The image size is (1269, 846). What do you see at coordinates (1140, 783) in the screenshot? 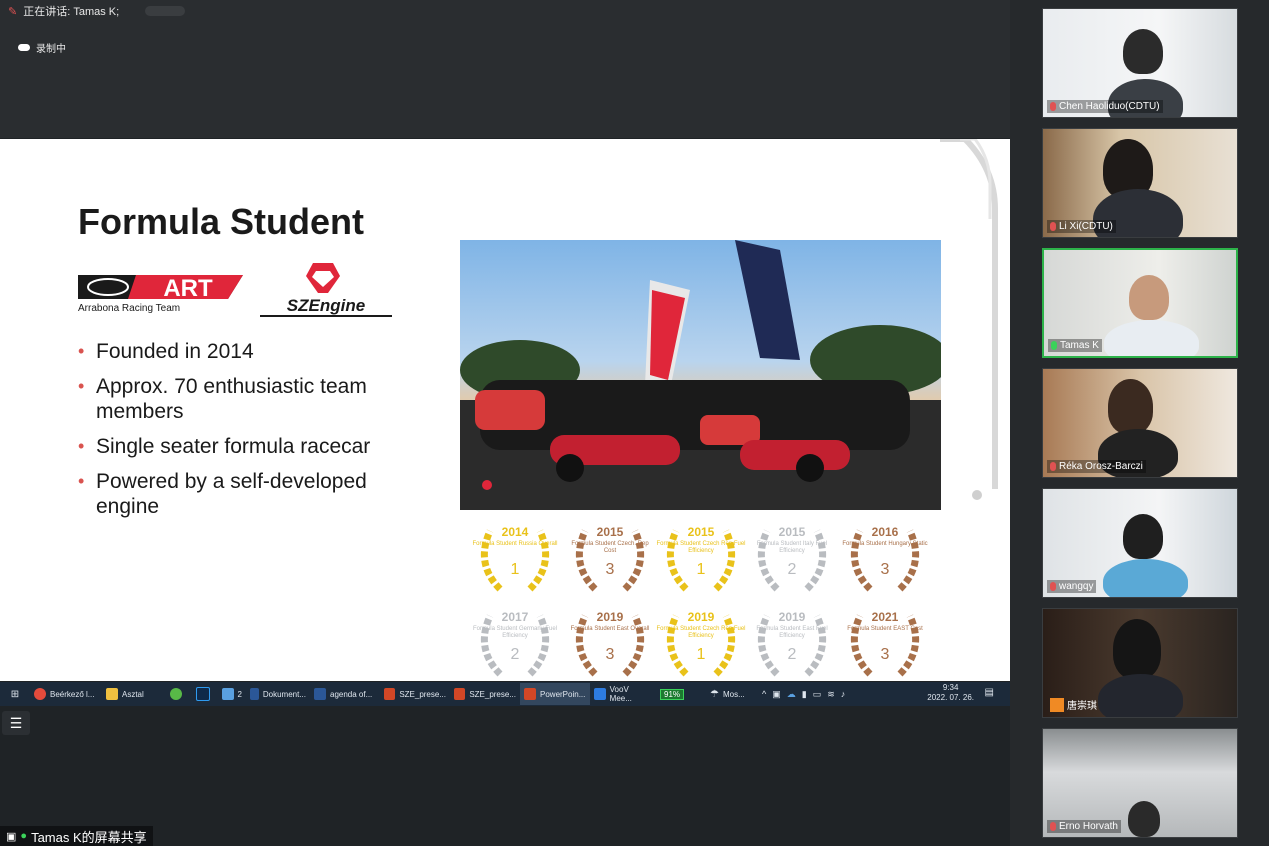
I see `participant-video-tile: Erno Horvath` at bounding box center [1140, 783].